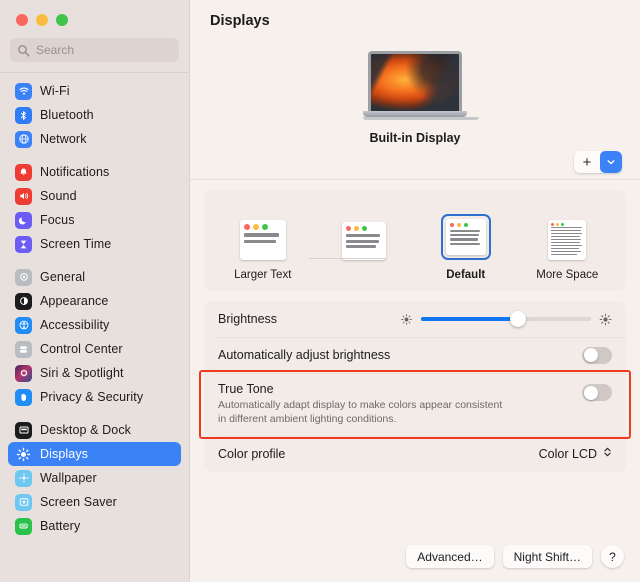 Image resolution: width=640 pixels, height=582 pixels. What do you see at coordinates (252, 454) in the screenshot?
I see `color-profile-label: Color profile` at bounding box center [252, 454].